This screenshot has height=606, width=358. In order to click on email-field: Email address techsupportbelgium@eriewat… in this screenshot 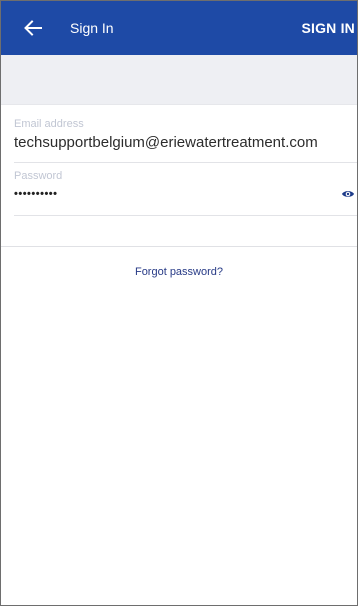, I will do `click(185, 135)`.